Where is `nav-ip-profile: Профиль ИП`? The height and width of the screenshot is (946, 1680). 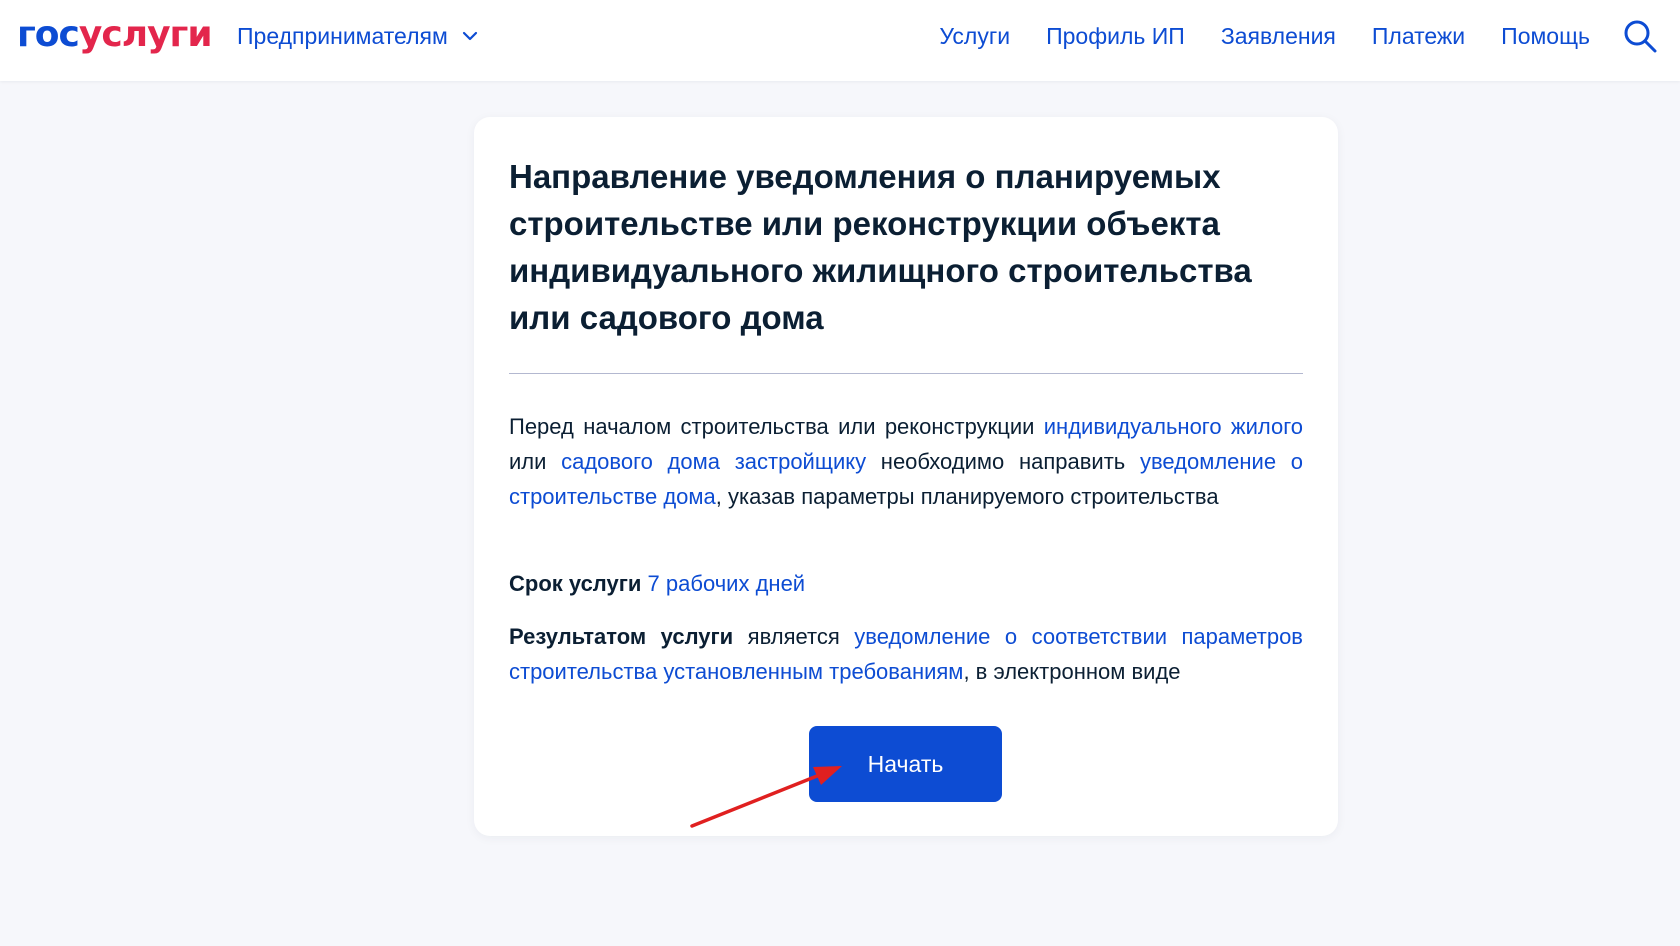 nav-ip-profile: Профиль ИП is located at coordinates (1115, 36).